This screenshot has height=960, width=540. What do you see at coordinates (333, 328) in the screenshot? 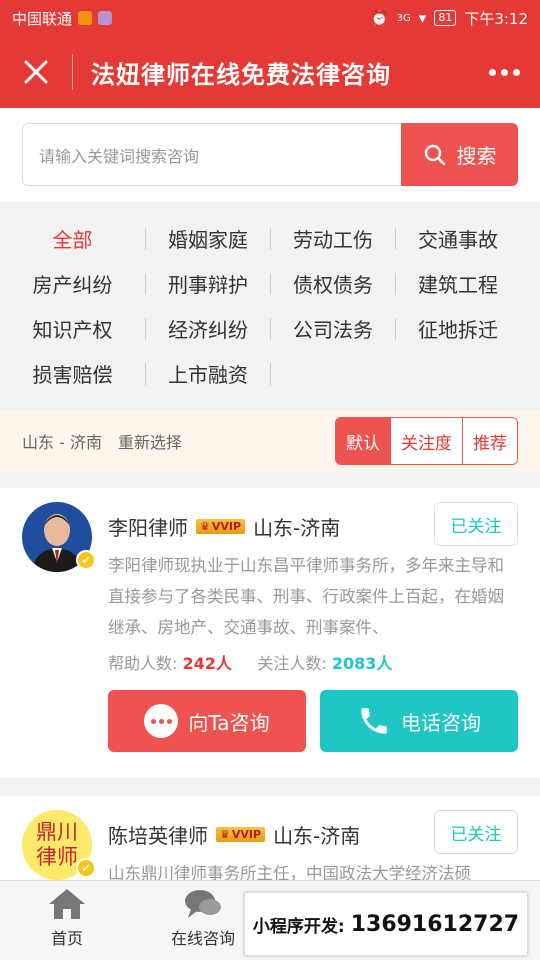
I see `category-item: 公司法务` at bounding box center [333, 328].